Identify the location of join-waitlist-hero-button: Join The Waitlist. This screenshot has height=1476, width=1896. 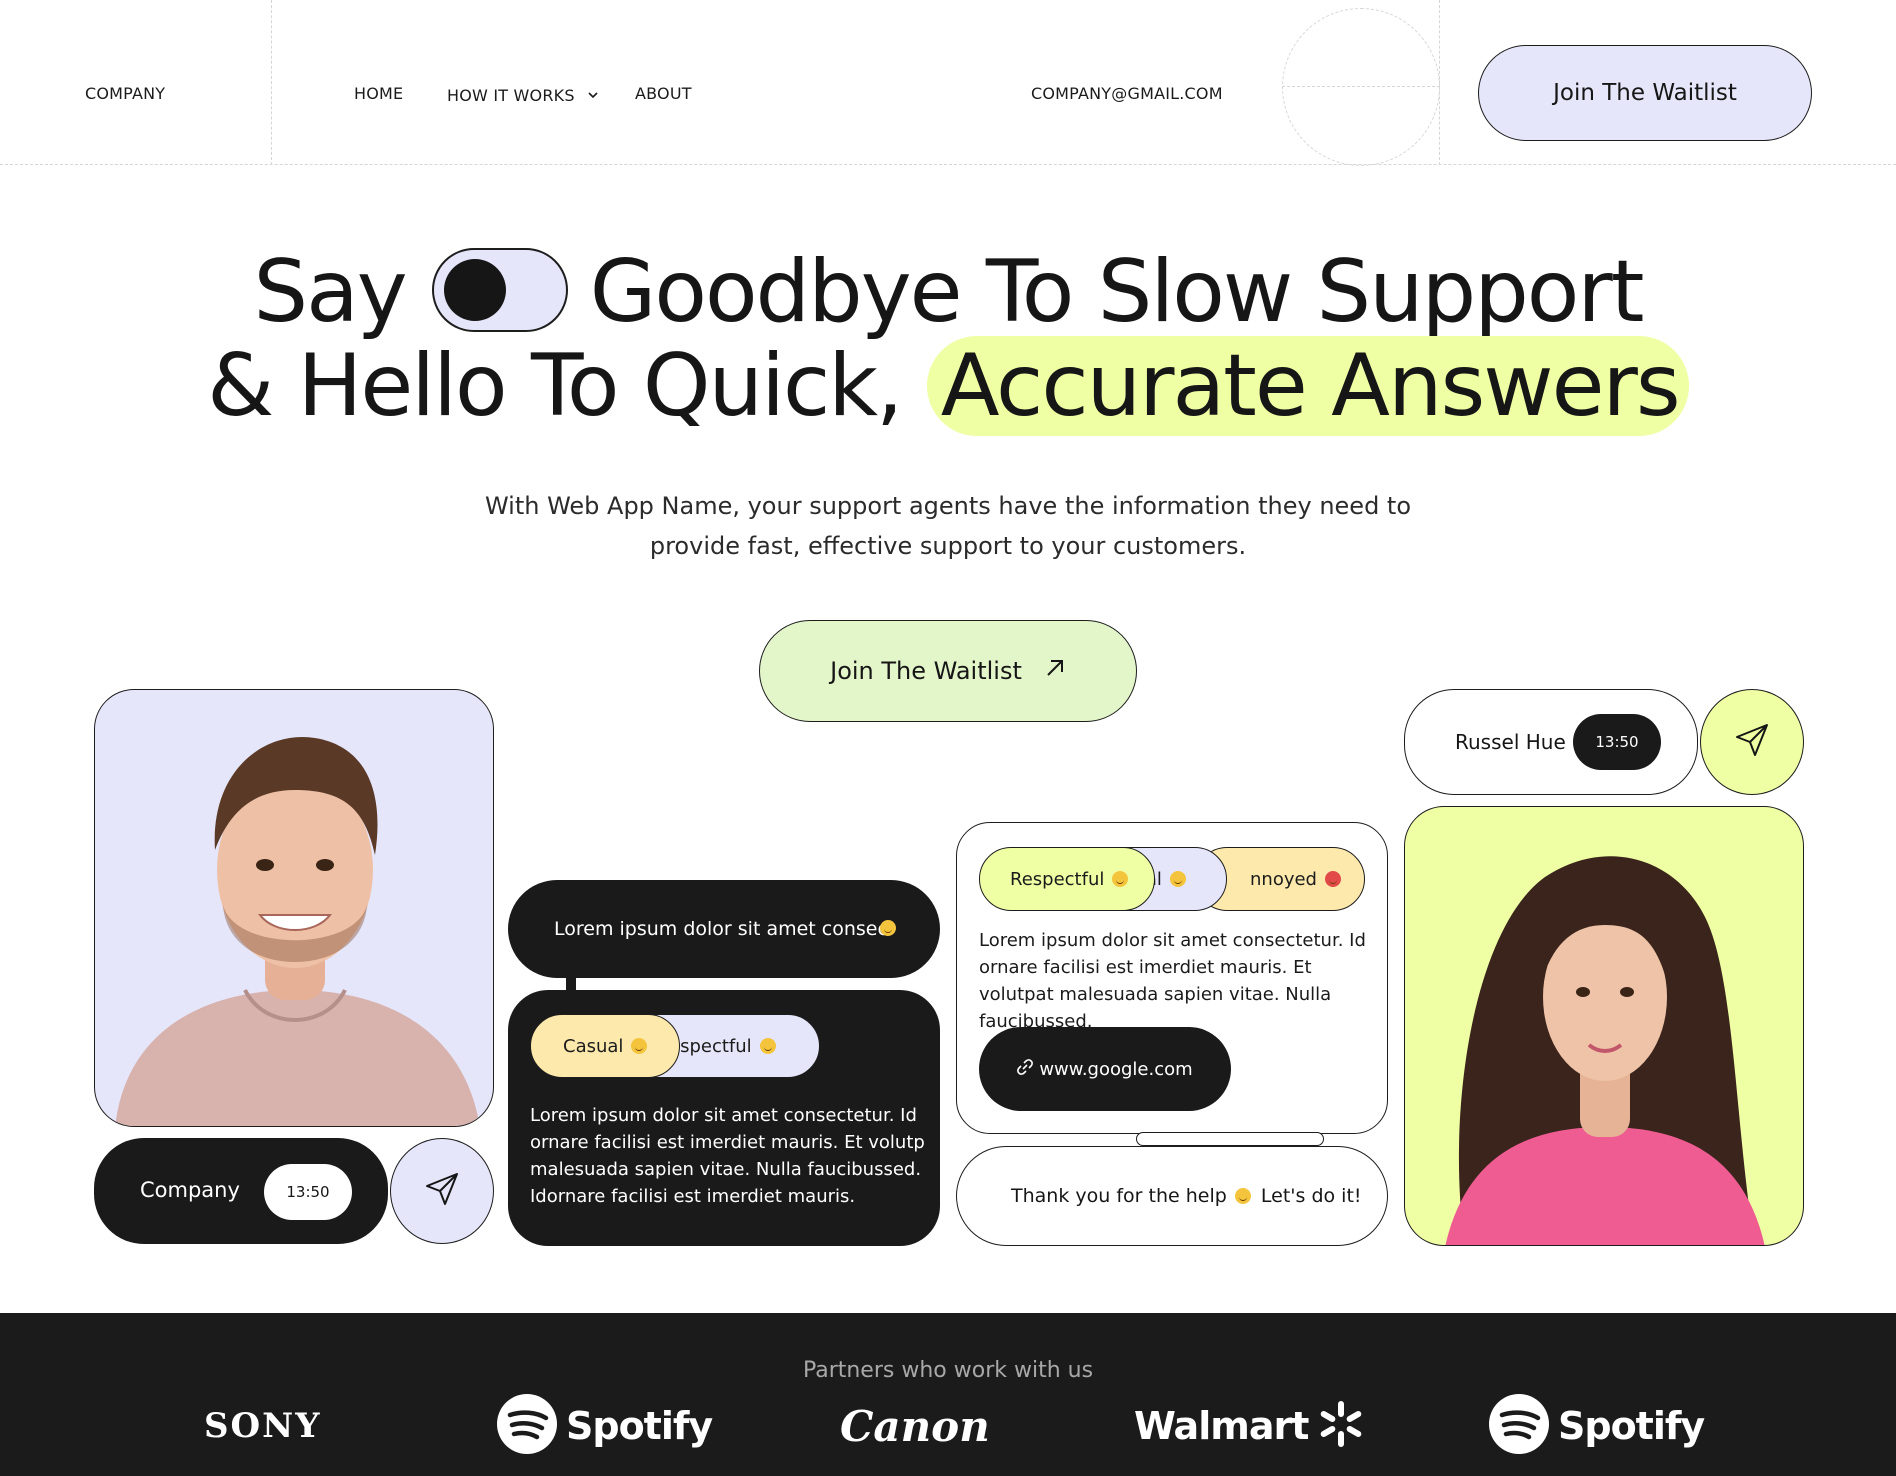
(948, 671).